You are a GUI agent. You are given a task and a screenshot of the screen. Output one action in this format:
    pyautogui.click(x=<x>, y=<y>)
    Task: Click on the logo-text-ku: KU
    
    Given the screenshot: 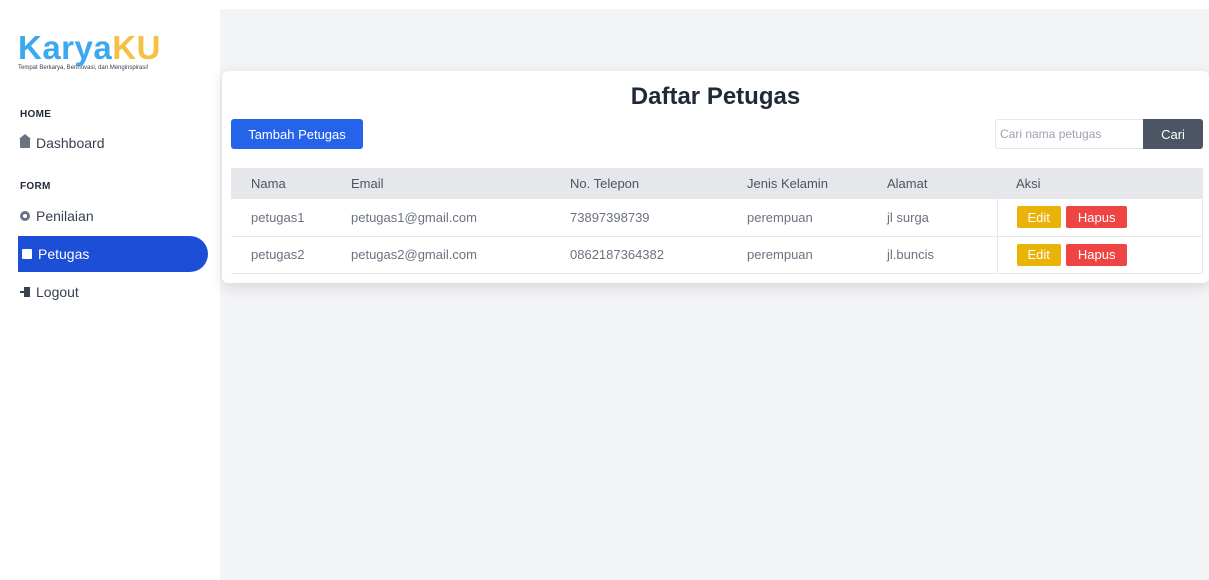 What is the action you would take?
    pyautogui.click(x=136, y=47)
    